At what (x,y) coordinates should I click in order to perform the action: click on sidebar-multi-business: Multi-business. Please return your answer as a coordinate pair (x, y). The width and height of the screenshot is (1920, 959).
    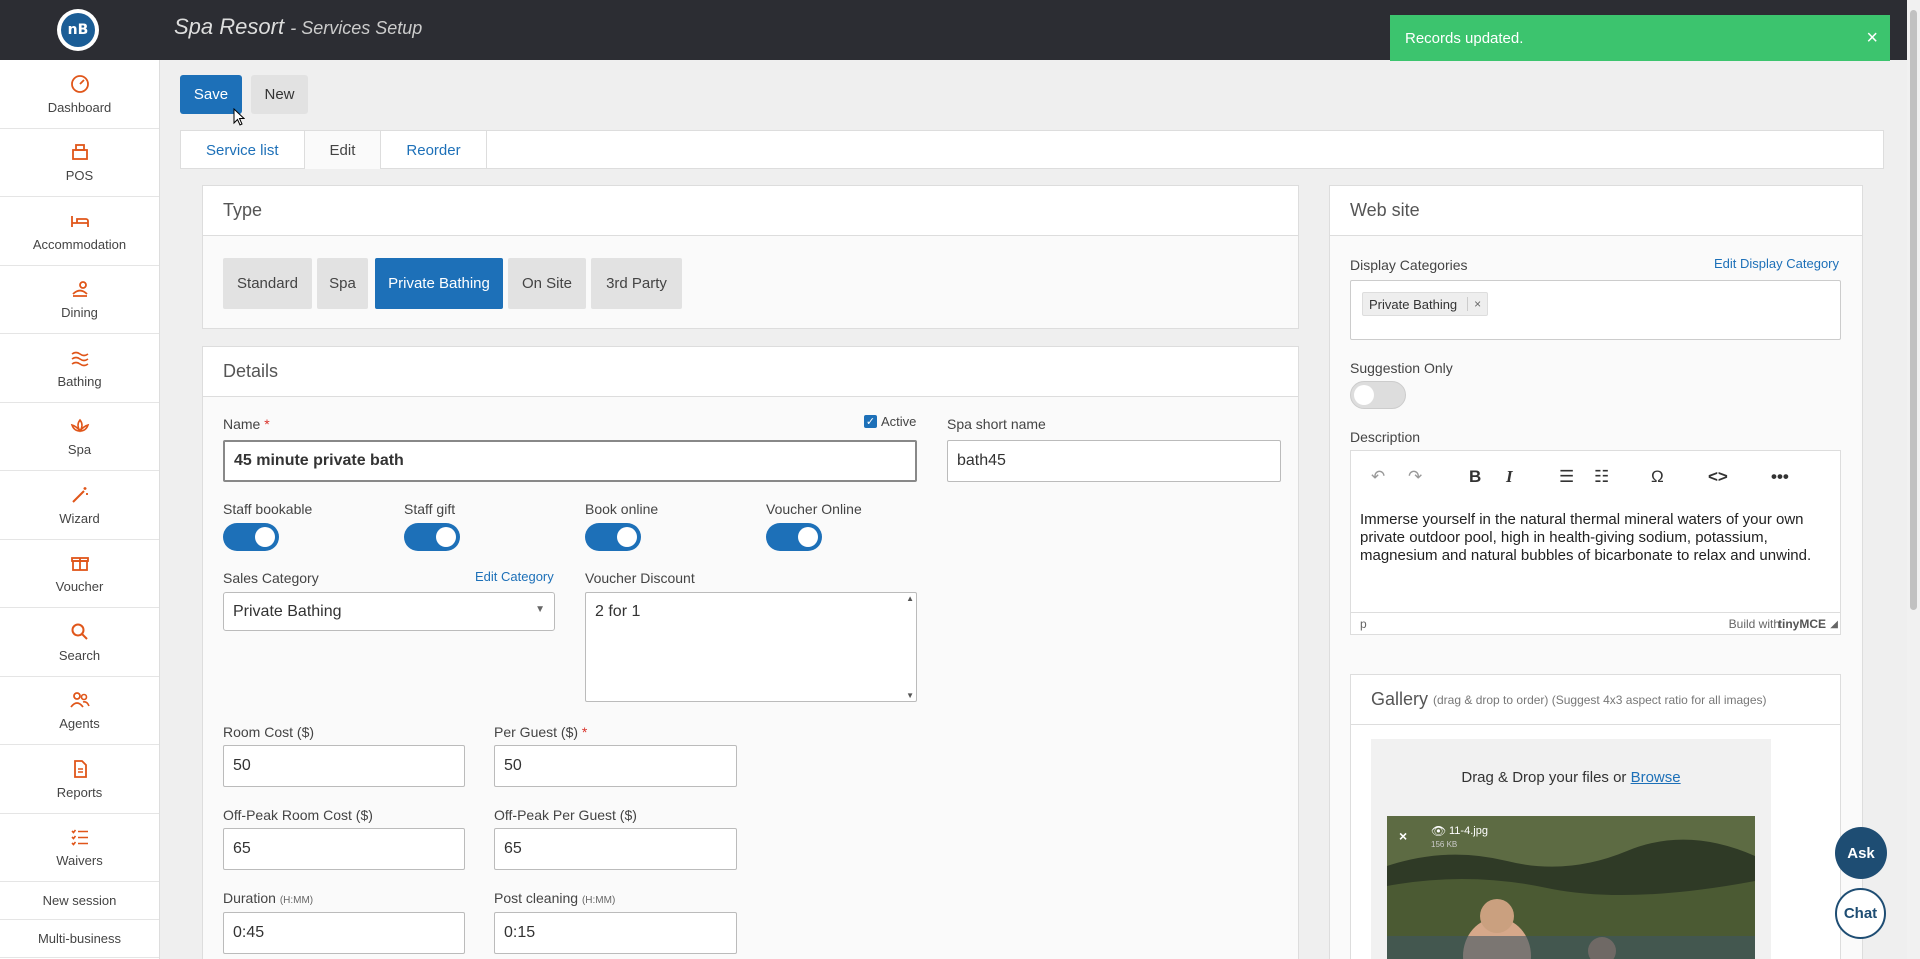
    Looking at the image, I should click on (79, 939).